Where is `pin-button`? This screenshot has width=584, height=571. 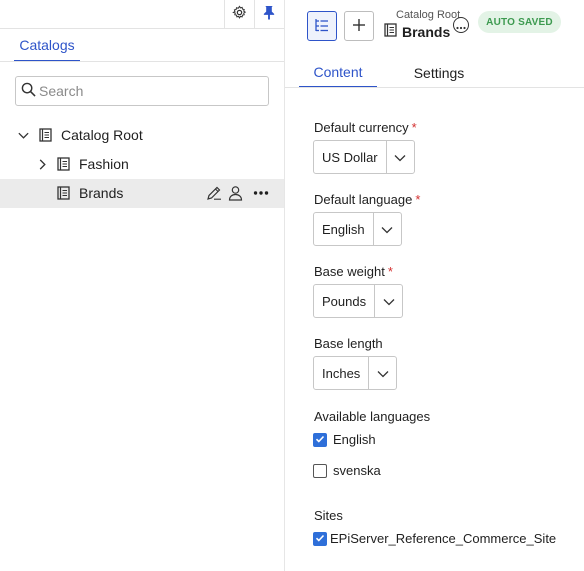
pin-button is located at coordinates (268, 14).